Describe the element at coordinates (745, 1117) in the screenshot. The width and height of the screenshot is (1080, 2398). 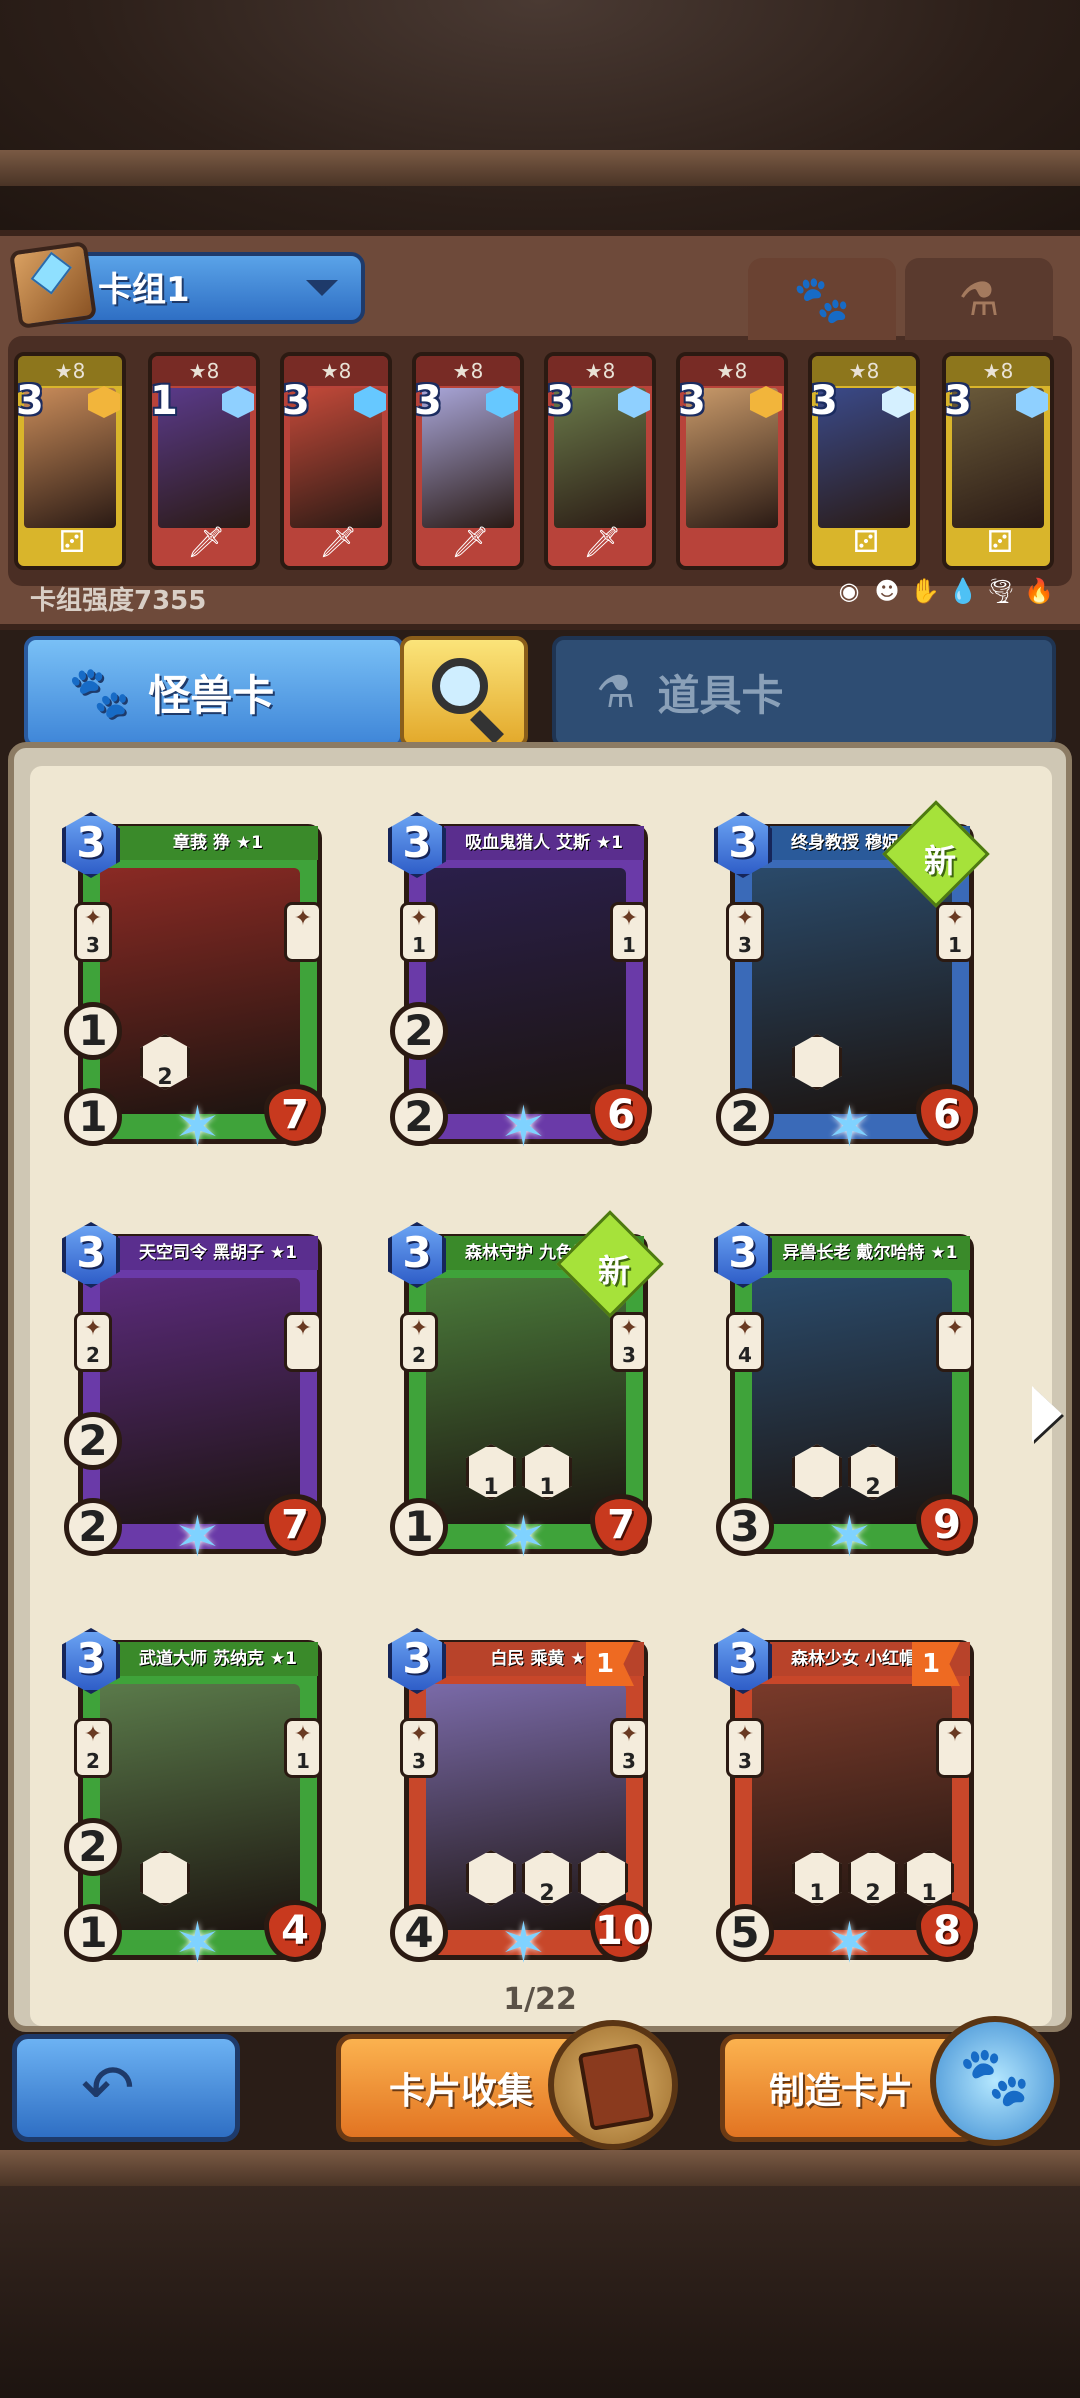
I see `attack-stat: 2` at that location.